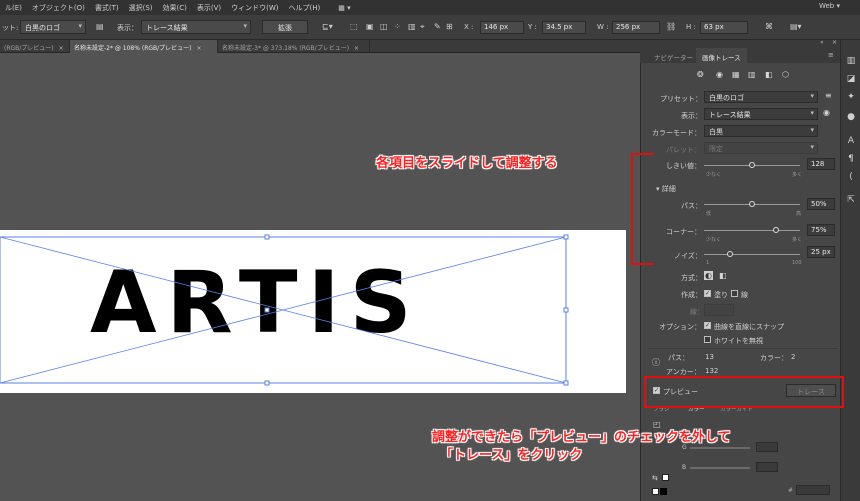 The height and width of the screenshot is (501, 860). What do you see at coordinates (665, 477) in the screenshot?
I see `white-swatch` at bounding box center [665, 477].